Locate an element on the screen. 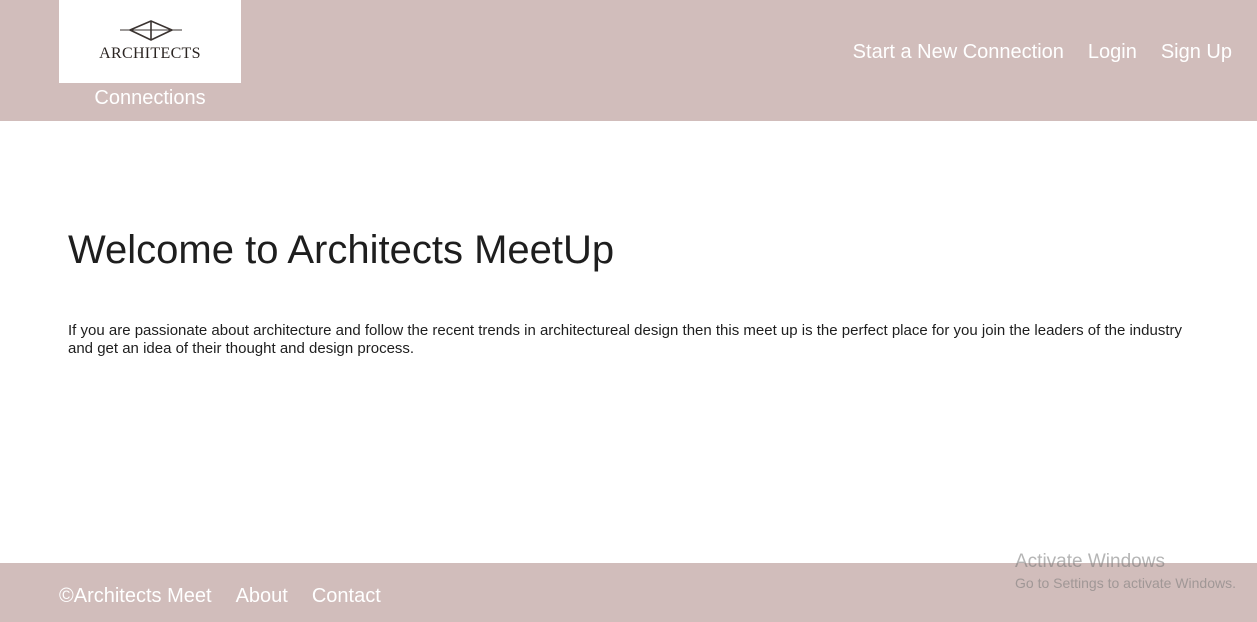 The width and height of the screenshot is (1257, 622). logo: ARCHITECTS is located at coordinates (150, 41).